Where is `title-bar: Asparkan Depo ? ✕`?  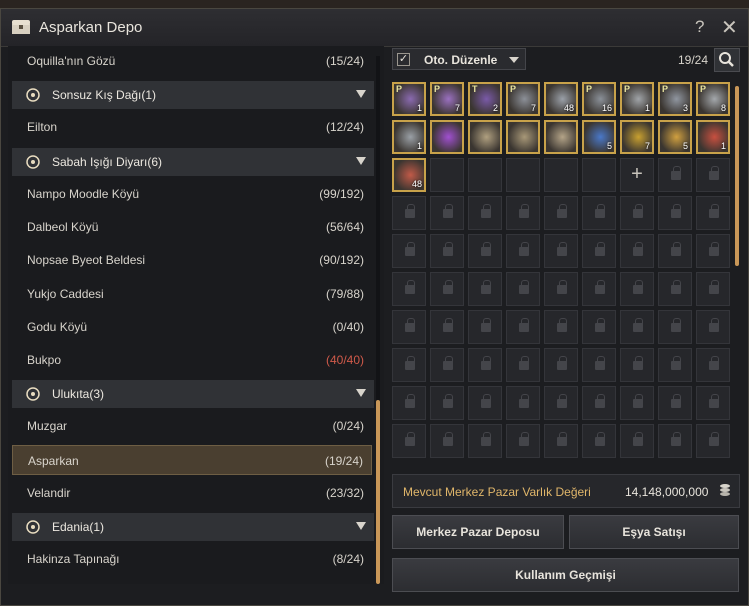
title-bar: Asparkan Depo ? ✕ is located at coordinates (374, 28).